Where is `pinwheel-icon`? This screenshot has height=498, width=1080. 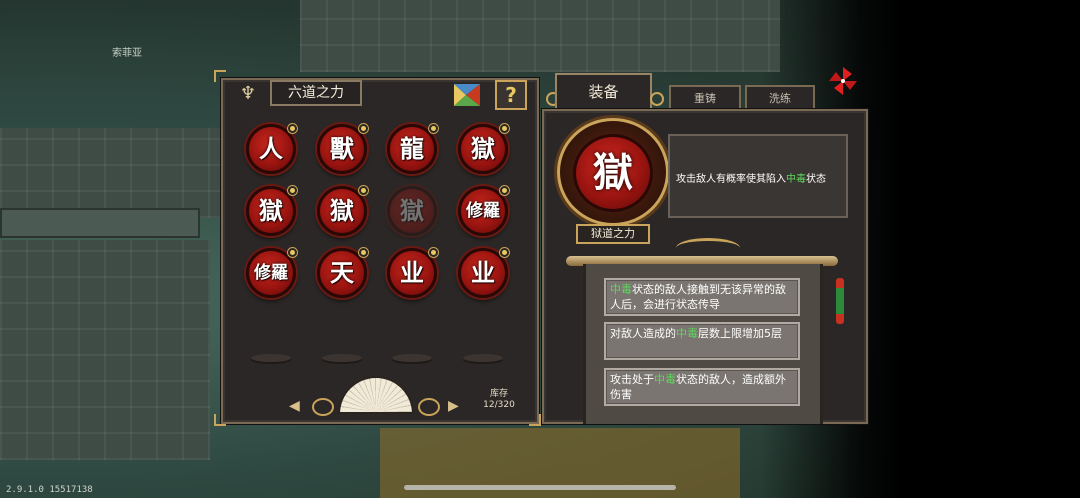 pinwheel-icon is located at coordinates (843, 81).